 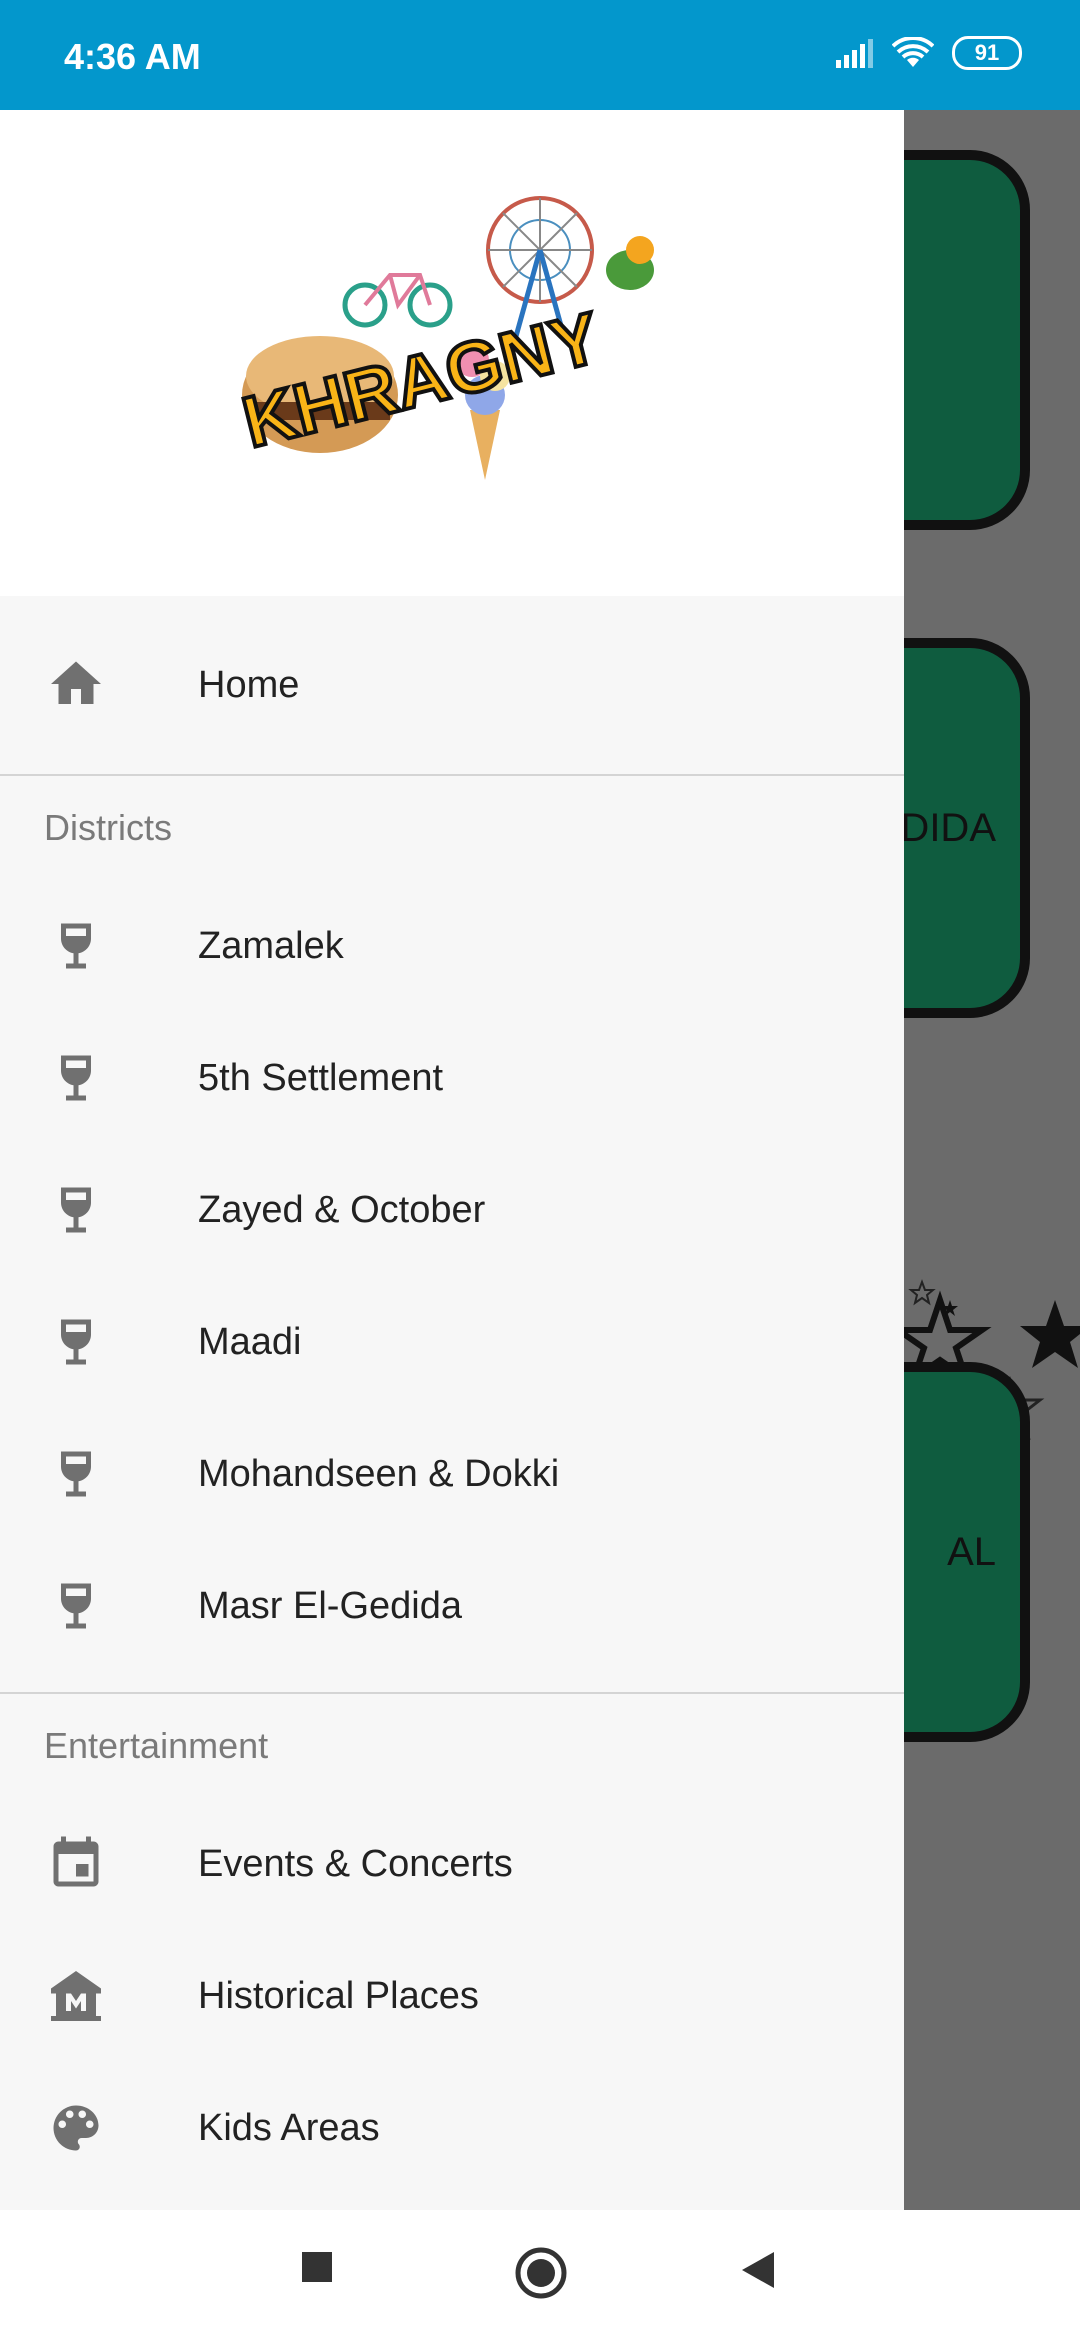 What do you see at coordinates (452, 1342) in the screenshot?
I see `menu-item-maadi: Maadi` at bounding box center [452, 1342].